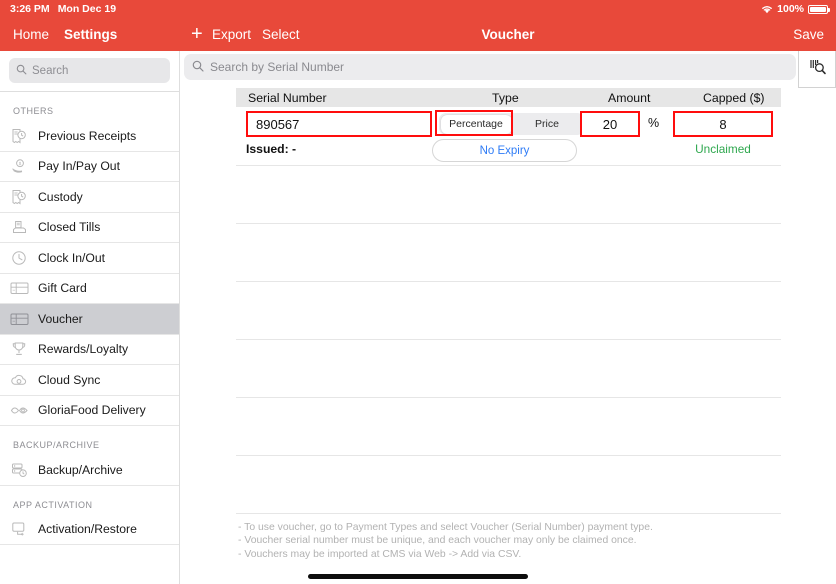  I want to click on type-segmented-control: Percentage Price, so click(511, 124).